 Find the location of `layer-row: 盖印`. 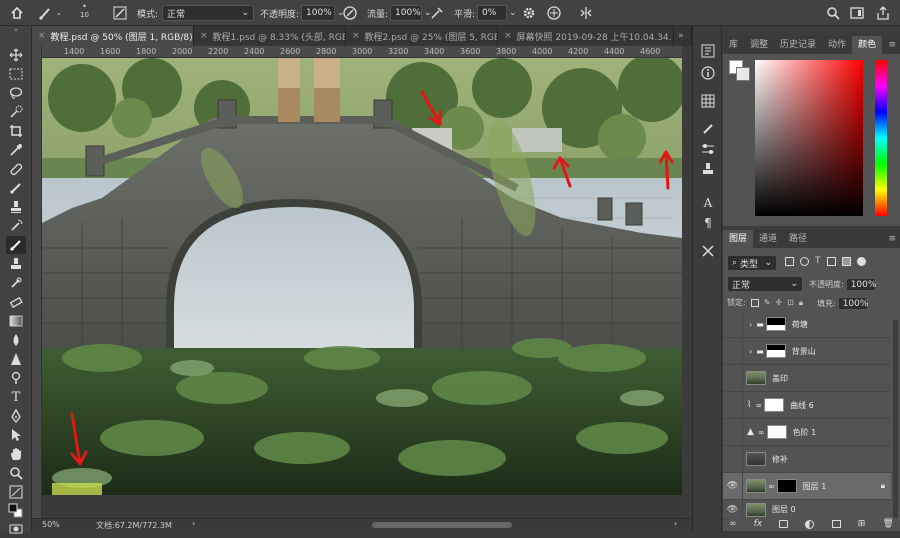

layer-row: 盖印 is located at coordinates (807, 378).